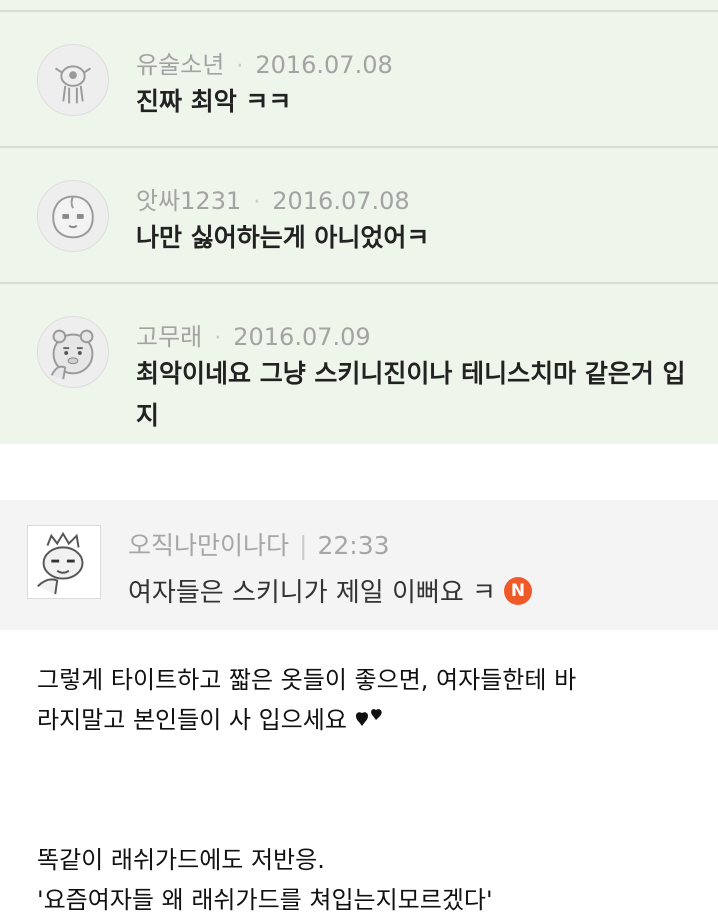 The image size is (718, 920). What do you see at coordinates (73, 80) in the screenshot?
I see `alien-character-icon` at bounding box center [73, 80].